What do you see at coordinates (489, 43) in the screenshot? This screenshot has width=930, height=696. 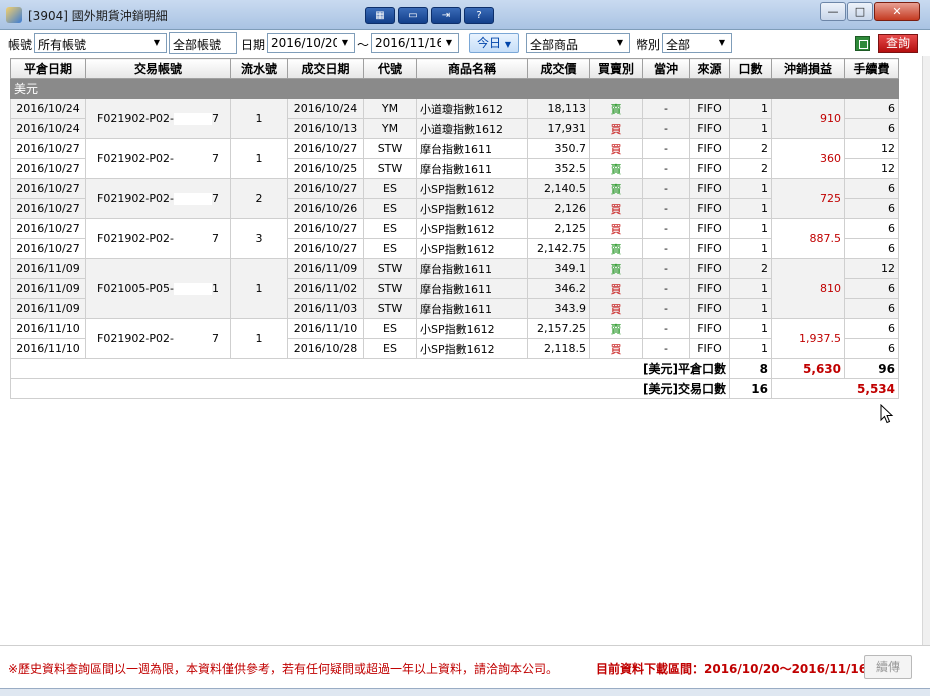 I see `today-button-label: 今日` at bounding box center [489, 43].